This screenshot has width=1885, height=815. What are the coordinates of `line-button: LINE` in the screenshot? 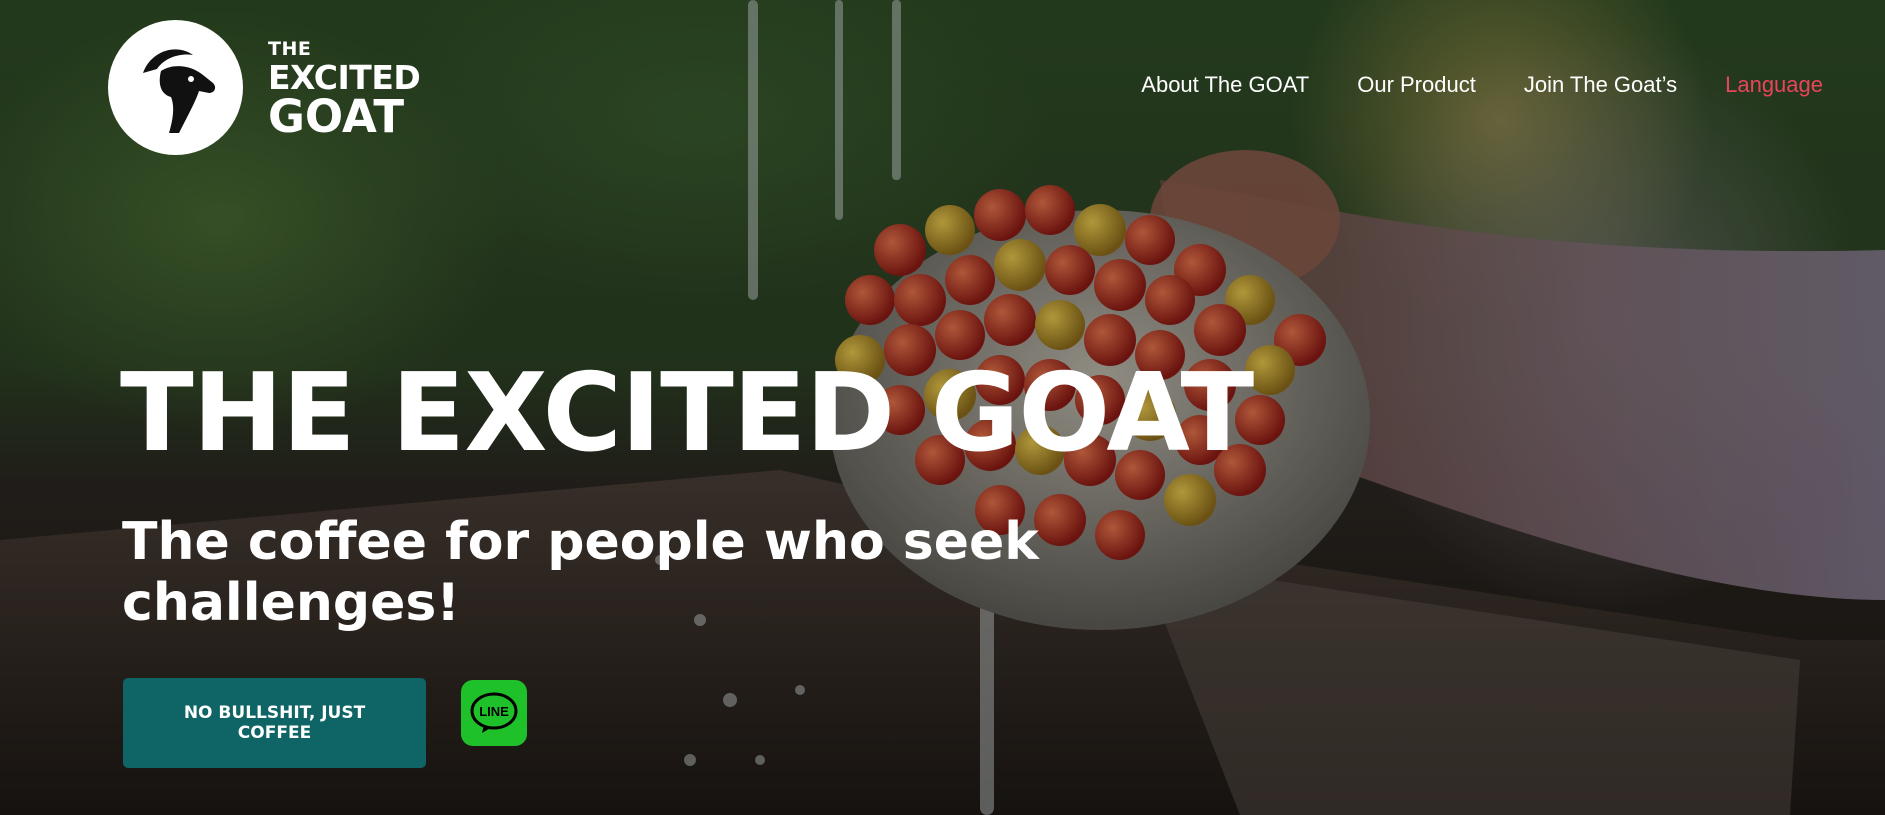 It's located at (494, 713).